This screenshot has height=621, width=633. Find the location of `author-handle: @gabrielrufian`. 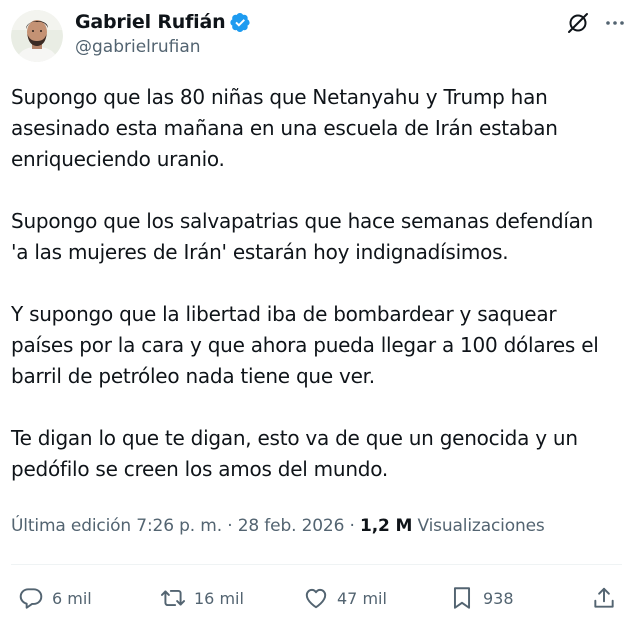

author-handle: @gabrielrufian is located at coordinates (163, 47).